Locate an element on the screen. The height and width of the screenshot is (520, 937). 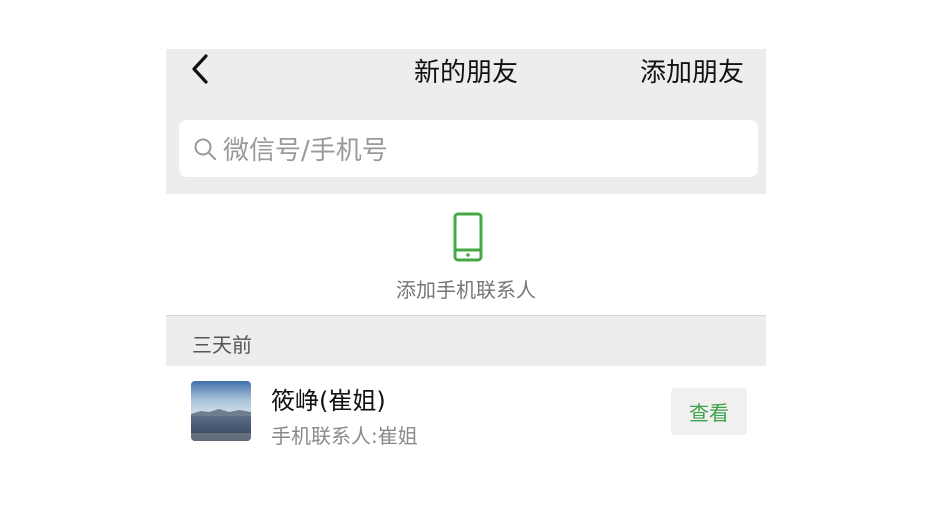
add-phone-contacts-button: 添加手机联系人 is located at coordinates (466, 254).